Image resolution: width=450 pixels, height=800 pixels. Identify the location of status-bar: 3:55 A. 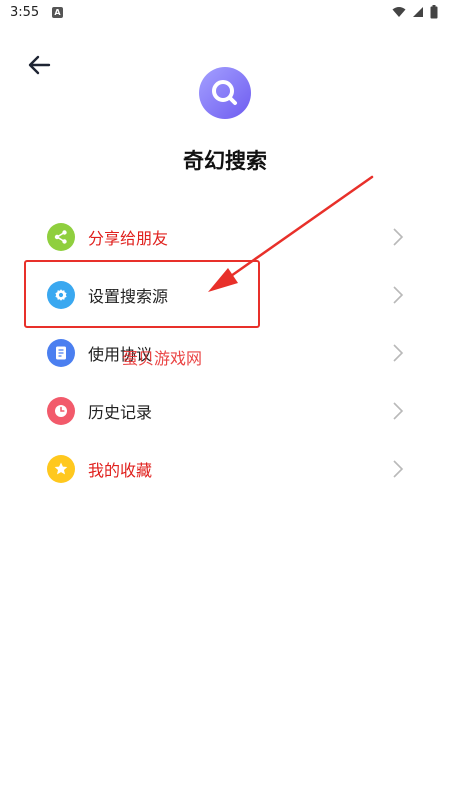
(225, 13).